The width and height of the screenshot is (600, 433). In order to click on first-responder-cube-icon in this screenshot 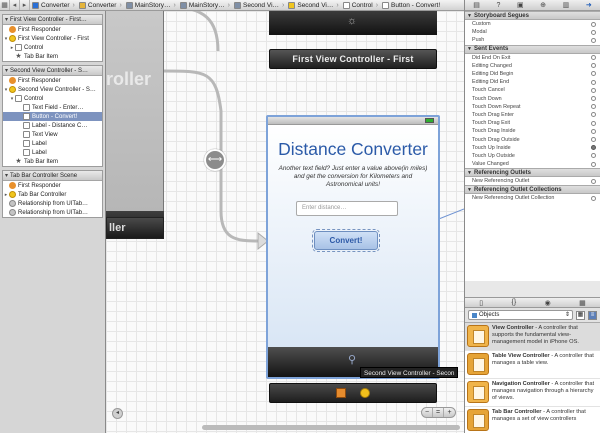, I will do `click(341, 393)`.